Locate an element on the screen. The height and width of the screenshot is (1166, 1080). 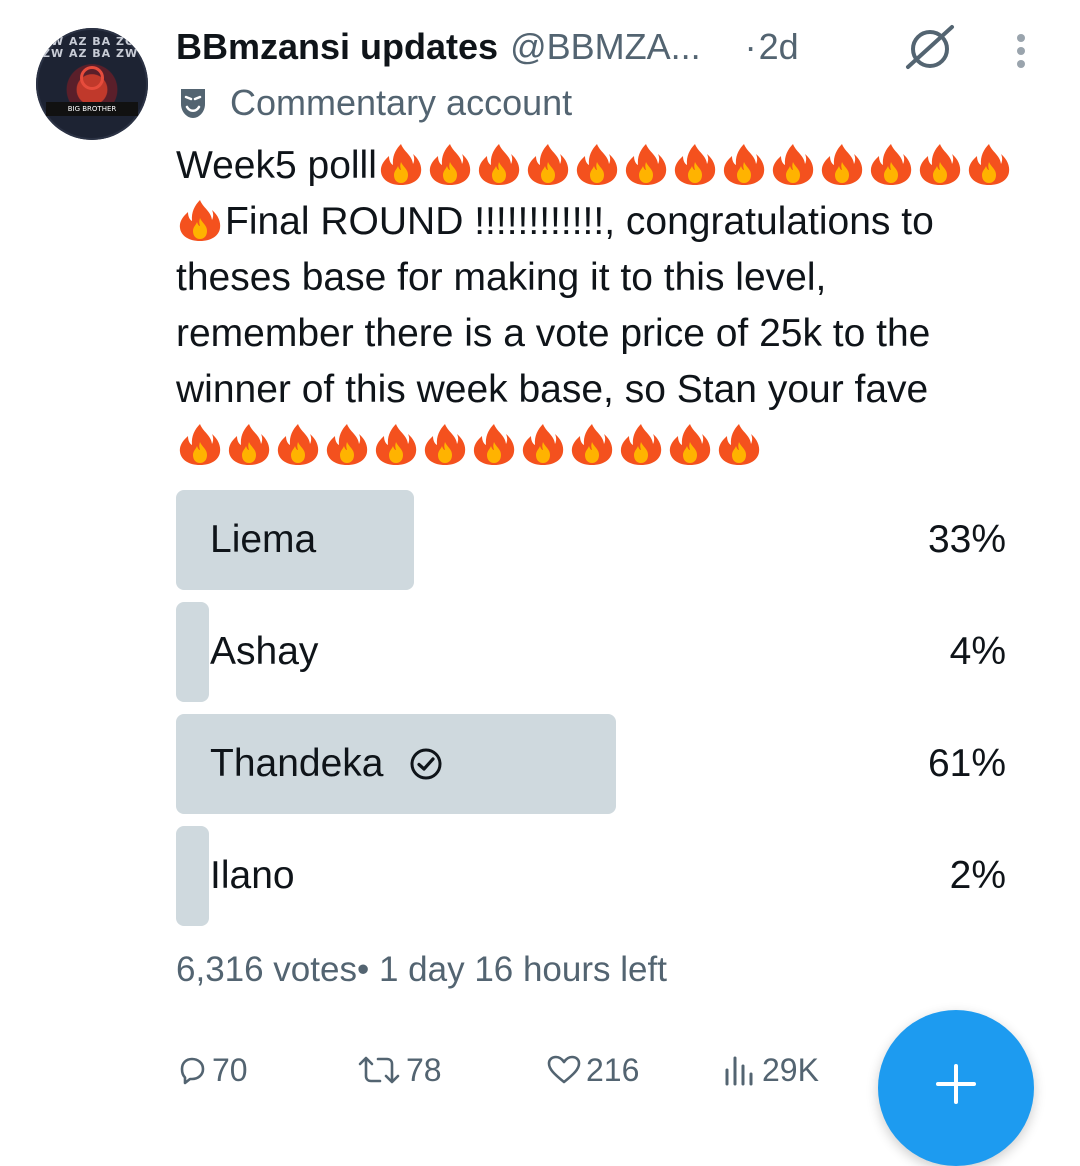
repost-button: 78 is located at coordinates (399, 1070).